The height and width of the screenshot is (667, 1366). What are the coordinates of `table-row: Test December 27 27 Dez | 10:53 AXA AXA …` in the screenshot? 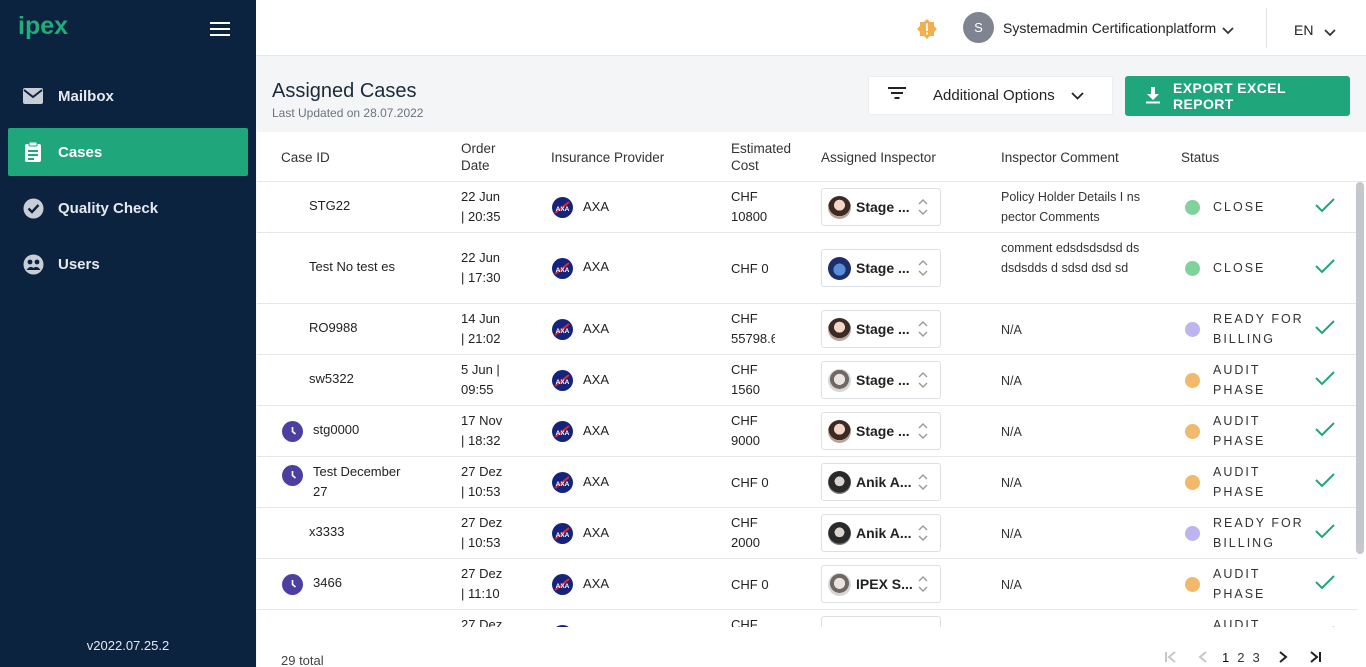 It's located at (807, 482).